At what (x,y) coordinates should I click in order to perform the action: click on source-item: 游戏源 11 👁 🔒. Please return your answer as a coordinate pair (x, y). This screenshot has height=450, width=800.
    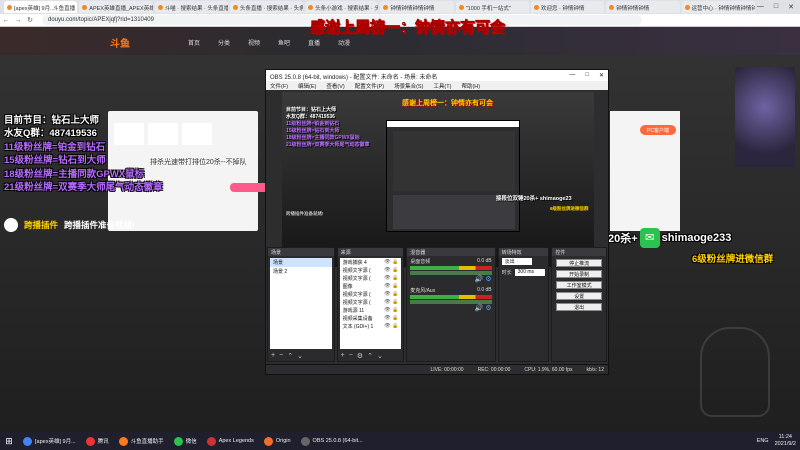
    Looking at the image, I should click on (371, 310).